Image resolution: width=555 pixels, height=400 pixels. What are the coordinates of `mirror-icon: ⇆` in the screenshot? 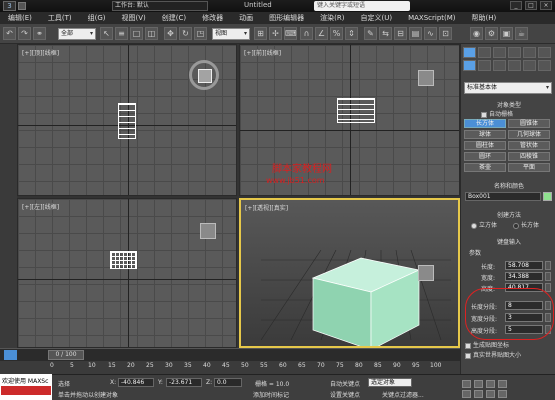 It's located at (385, 33).